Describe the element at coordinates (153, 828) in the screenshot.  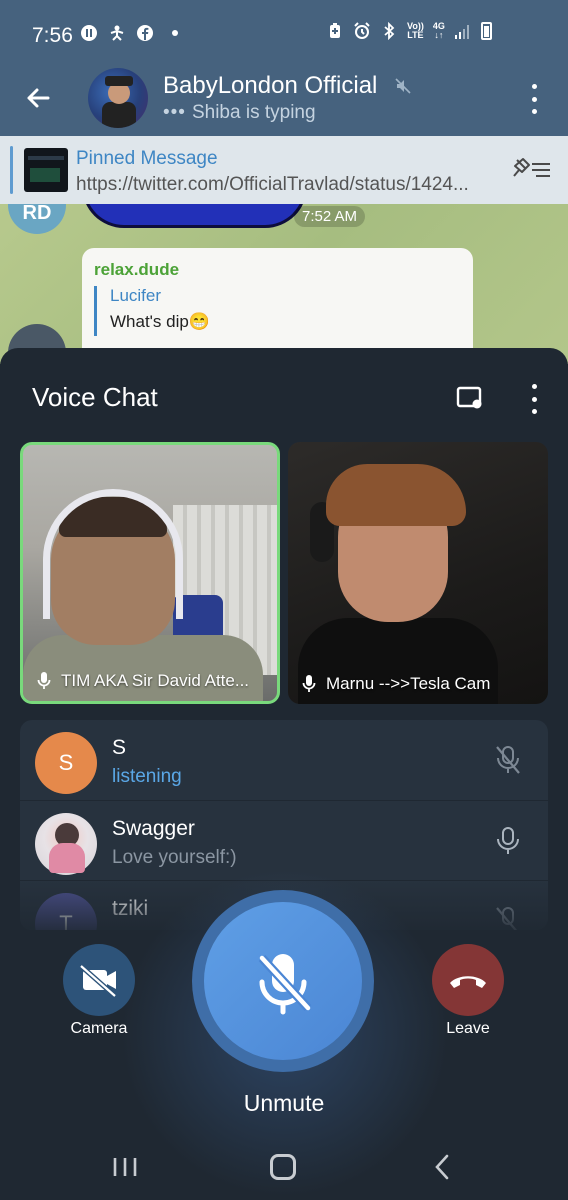
I see `participant-name: Swagger` at that location.